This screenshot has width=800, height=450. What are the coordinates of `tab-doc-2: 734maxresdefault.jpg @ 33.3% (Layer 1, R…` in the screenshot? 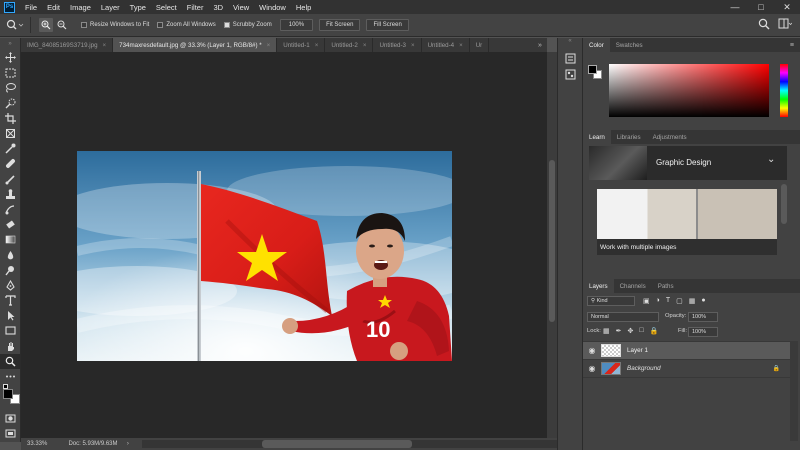 It's located at (195, 45).